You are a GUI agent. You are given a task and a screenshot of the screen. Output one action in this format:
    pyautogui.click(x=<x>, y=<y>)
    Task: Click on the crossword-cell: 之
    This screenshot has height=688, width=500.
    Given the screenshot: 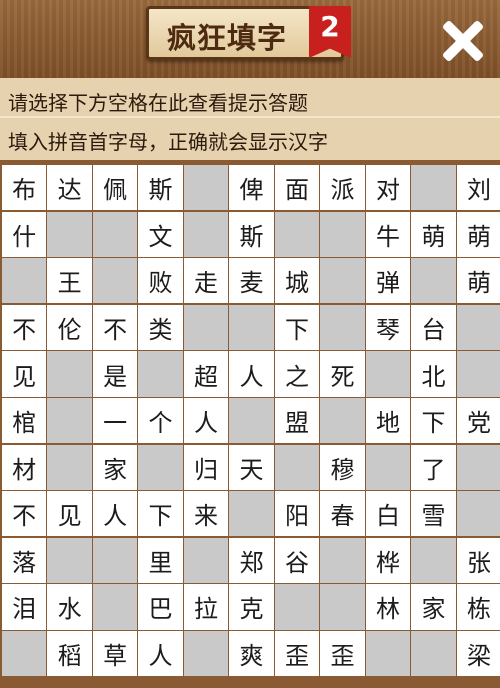 What is the action you would take?
    pyautogui.click(x=297, y=374)
    